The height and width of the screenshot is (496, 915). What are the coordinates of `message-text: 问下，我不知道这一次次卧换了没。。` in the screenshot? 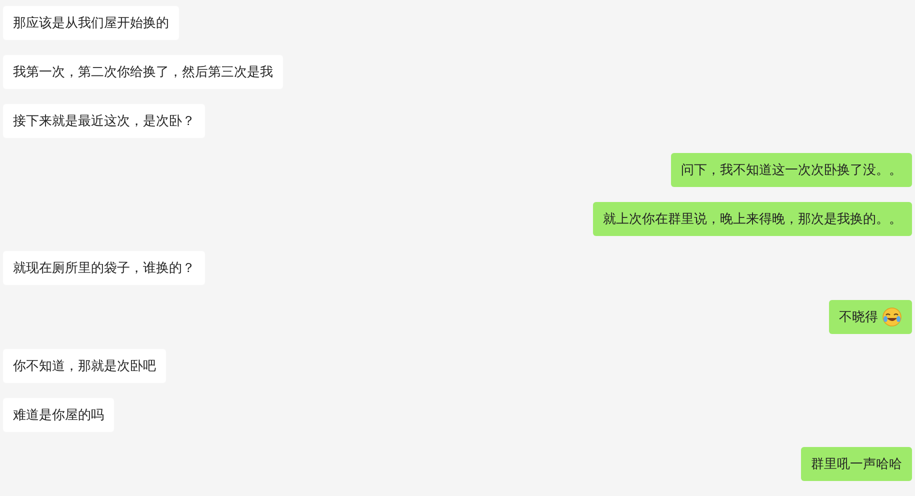 It's located at (791, 170).